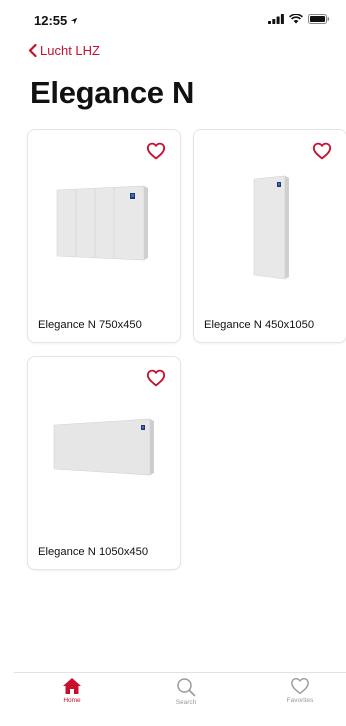 The width and height of the screenshot is (346, 726). Describe the element at coordinates (319, 19) in the screenshot. I see `battery-icon` at that location.